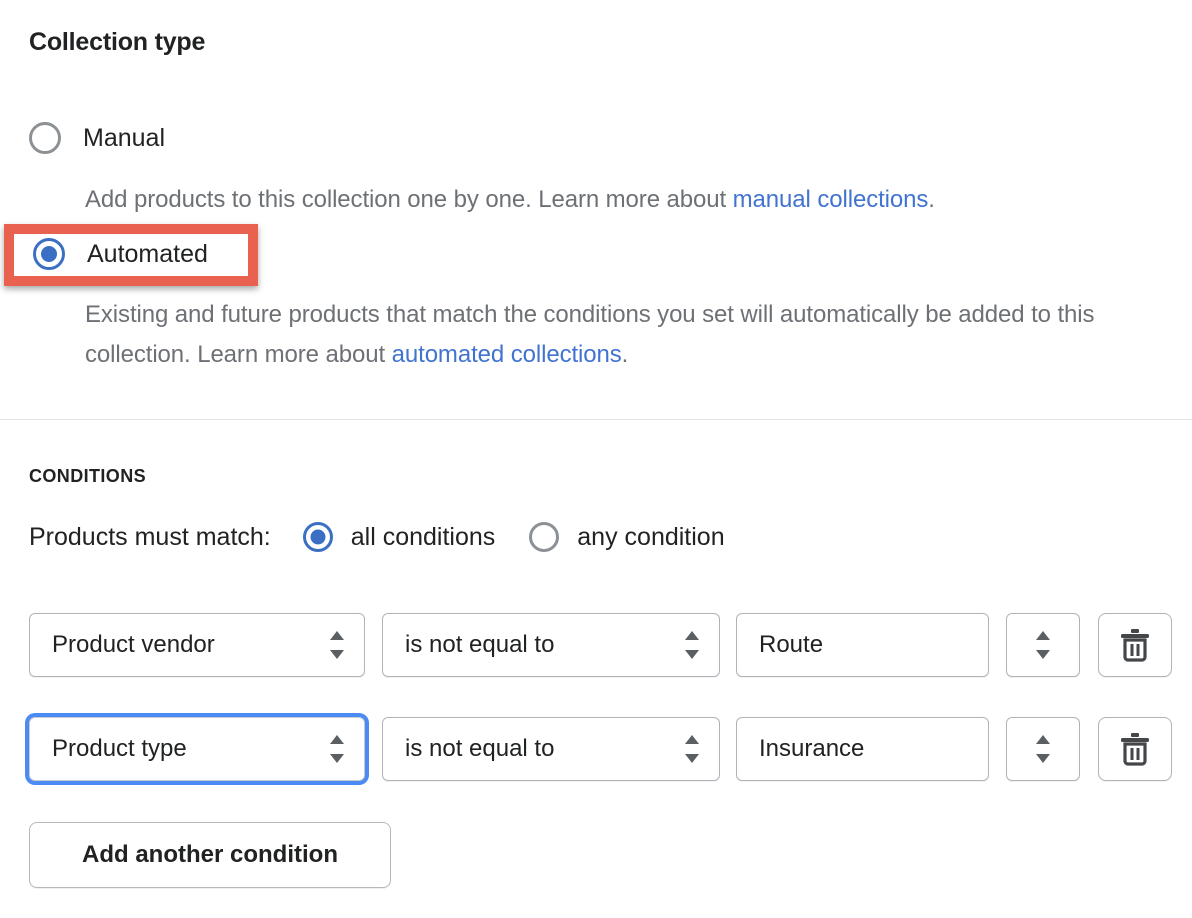 This screenshot has height=918, width=1192. Describe the element at coordinates (791, 644) in the screenshot. I see `condition-value-text: Route` at that location.